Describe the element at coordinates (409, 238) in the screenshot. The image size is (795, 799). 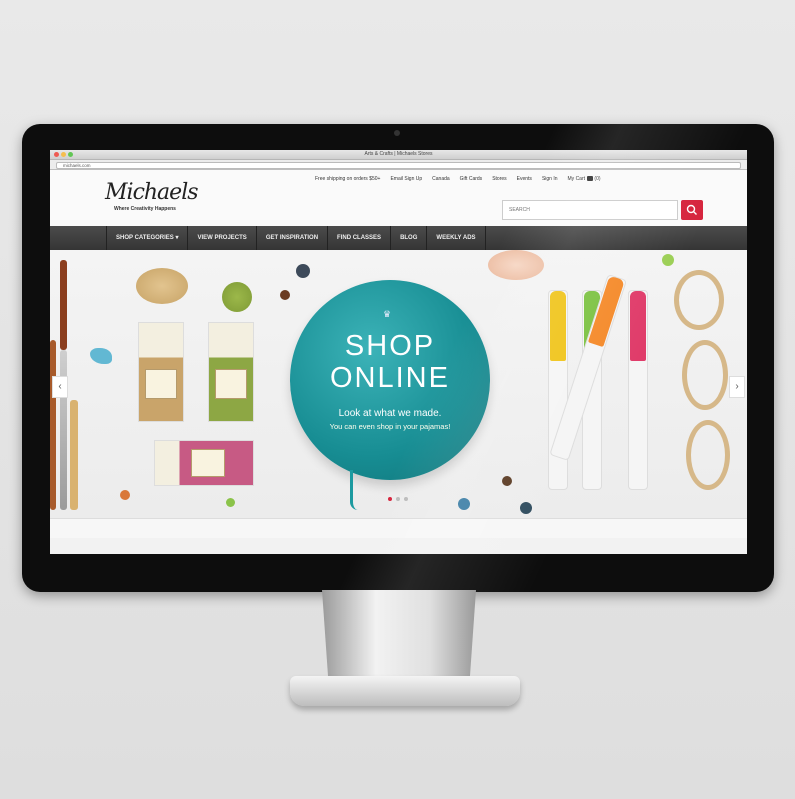
I see `nav-blog: BLOG` at that location.